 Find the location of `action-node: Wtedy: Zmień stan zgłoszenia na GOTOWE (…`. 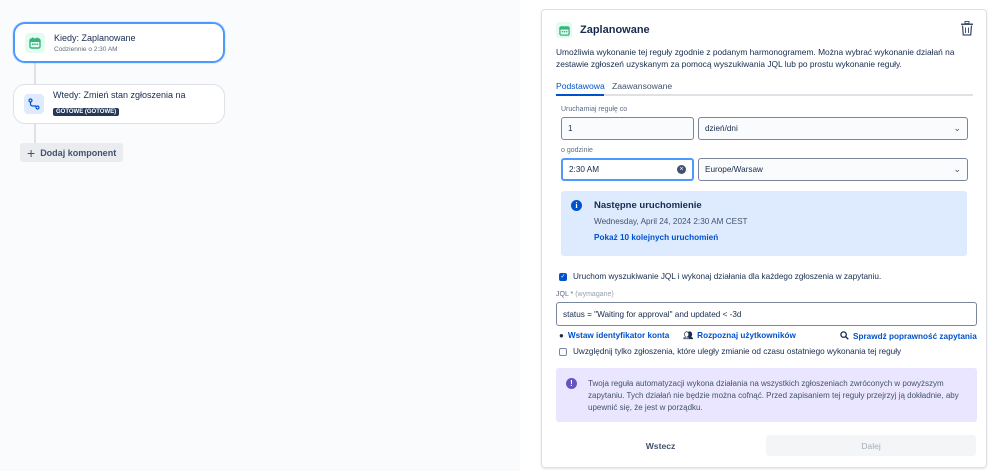

action-node: Wtedy: Zmień stan zgłoszenia na GOTOWE (… is located at coordinates (119, 104).